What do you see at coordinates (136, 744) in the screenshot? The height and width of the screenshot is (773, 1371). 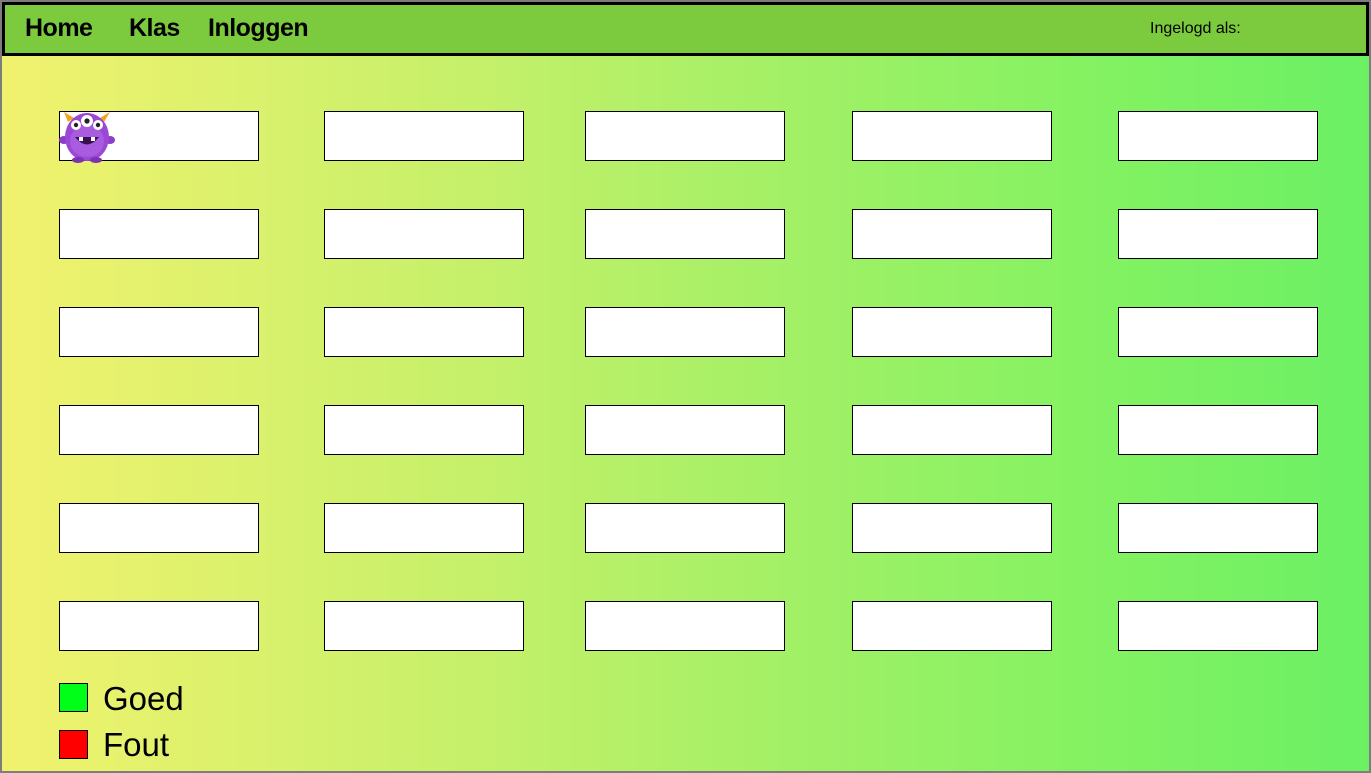 I see `legend-wrong-label: Fout` at bounding box center [136, 744].